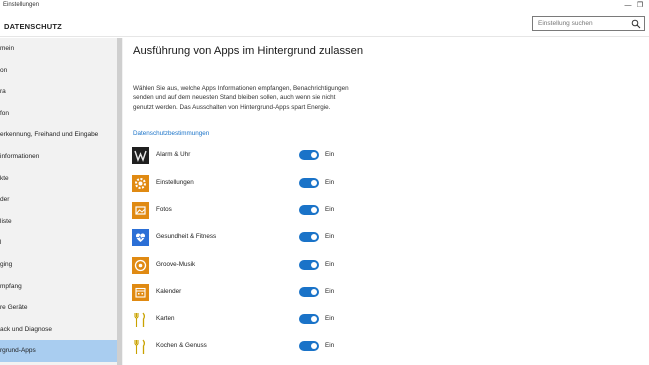  Describe the element at coordinates (58, 265) in the screenshot. I see `sidebar-item-messaging: ging` at that location.